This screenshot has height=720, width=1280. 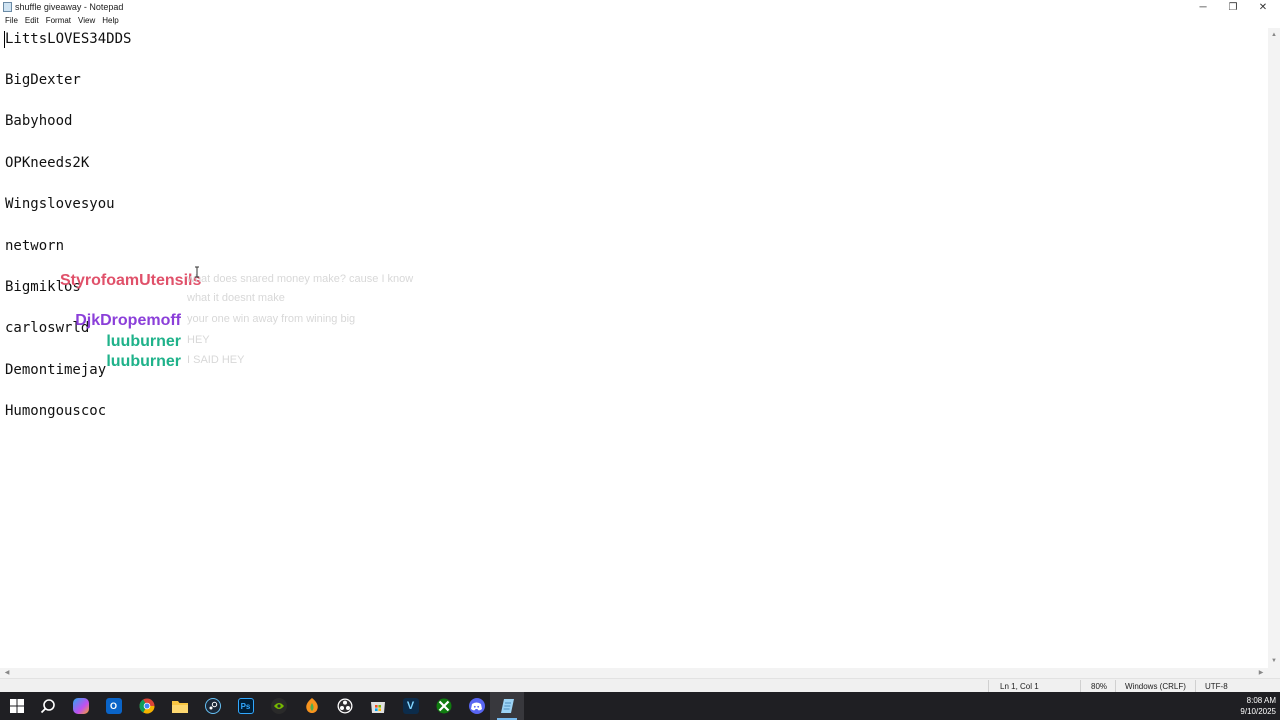 I want to click on line-ending: Windows (CRLF), so click(x=1155, y=686).